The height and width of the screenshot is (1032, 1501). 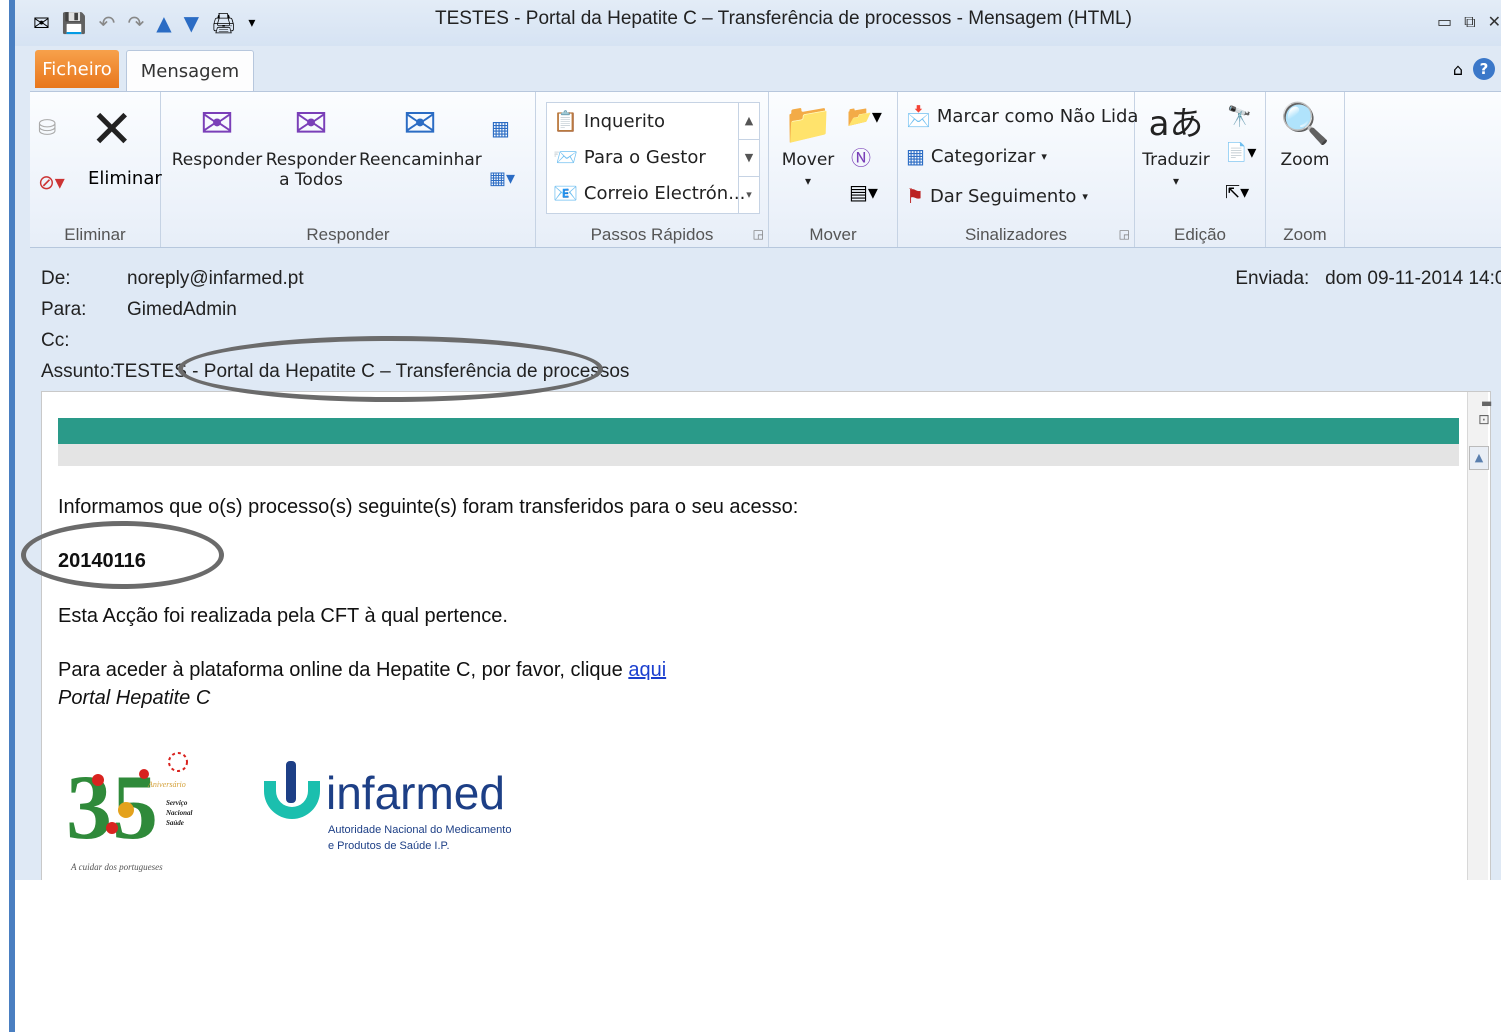 I want to click on redo-icon: ↷, so click(x=135, y=23).